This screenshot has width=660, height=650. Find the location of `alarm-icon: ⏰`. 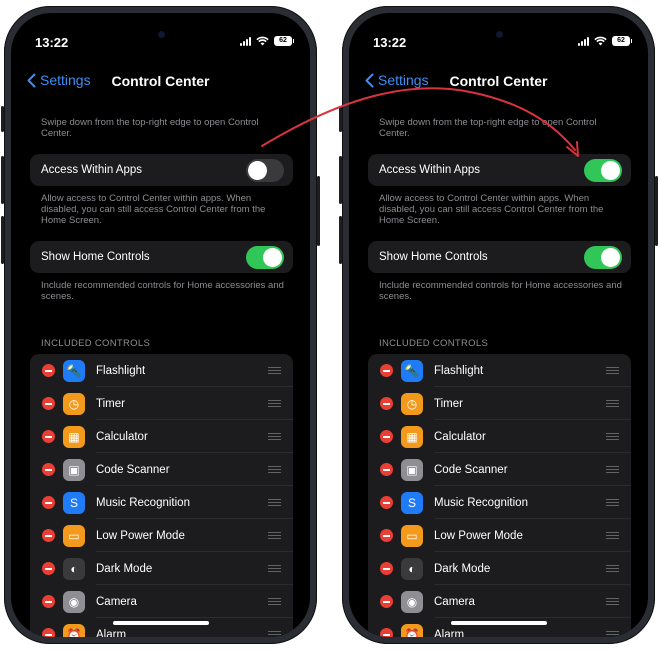

alarm-icon: ⏰ is located at coordinates (412, 630).